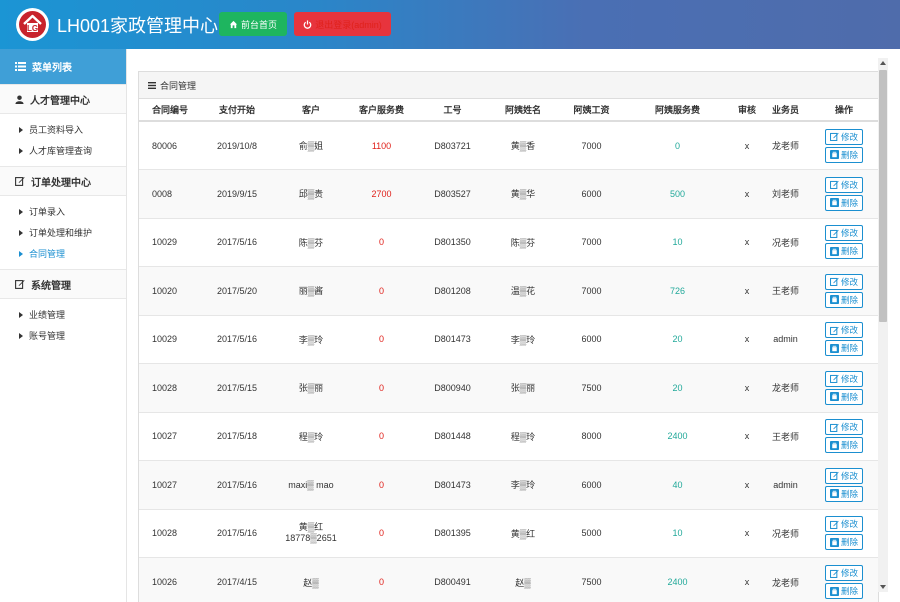  I want to click on sidebar-item-employee-import: 员工资料导入, so click(63, 129).